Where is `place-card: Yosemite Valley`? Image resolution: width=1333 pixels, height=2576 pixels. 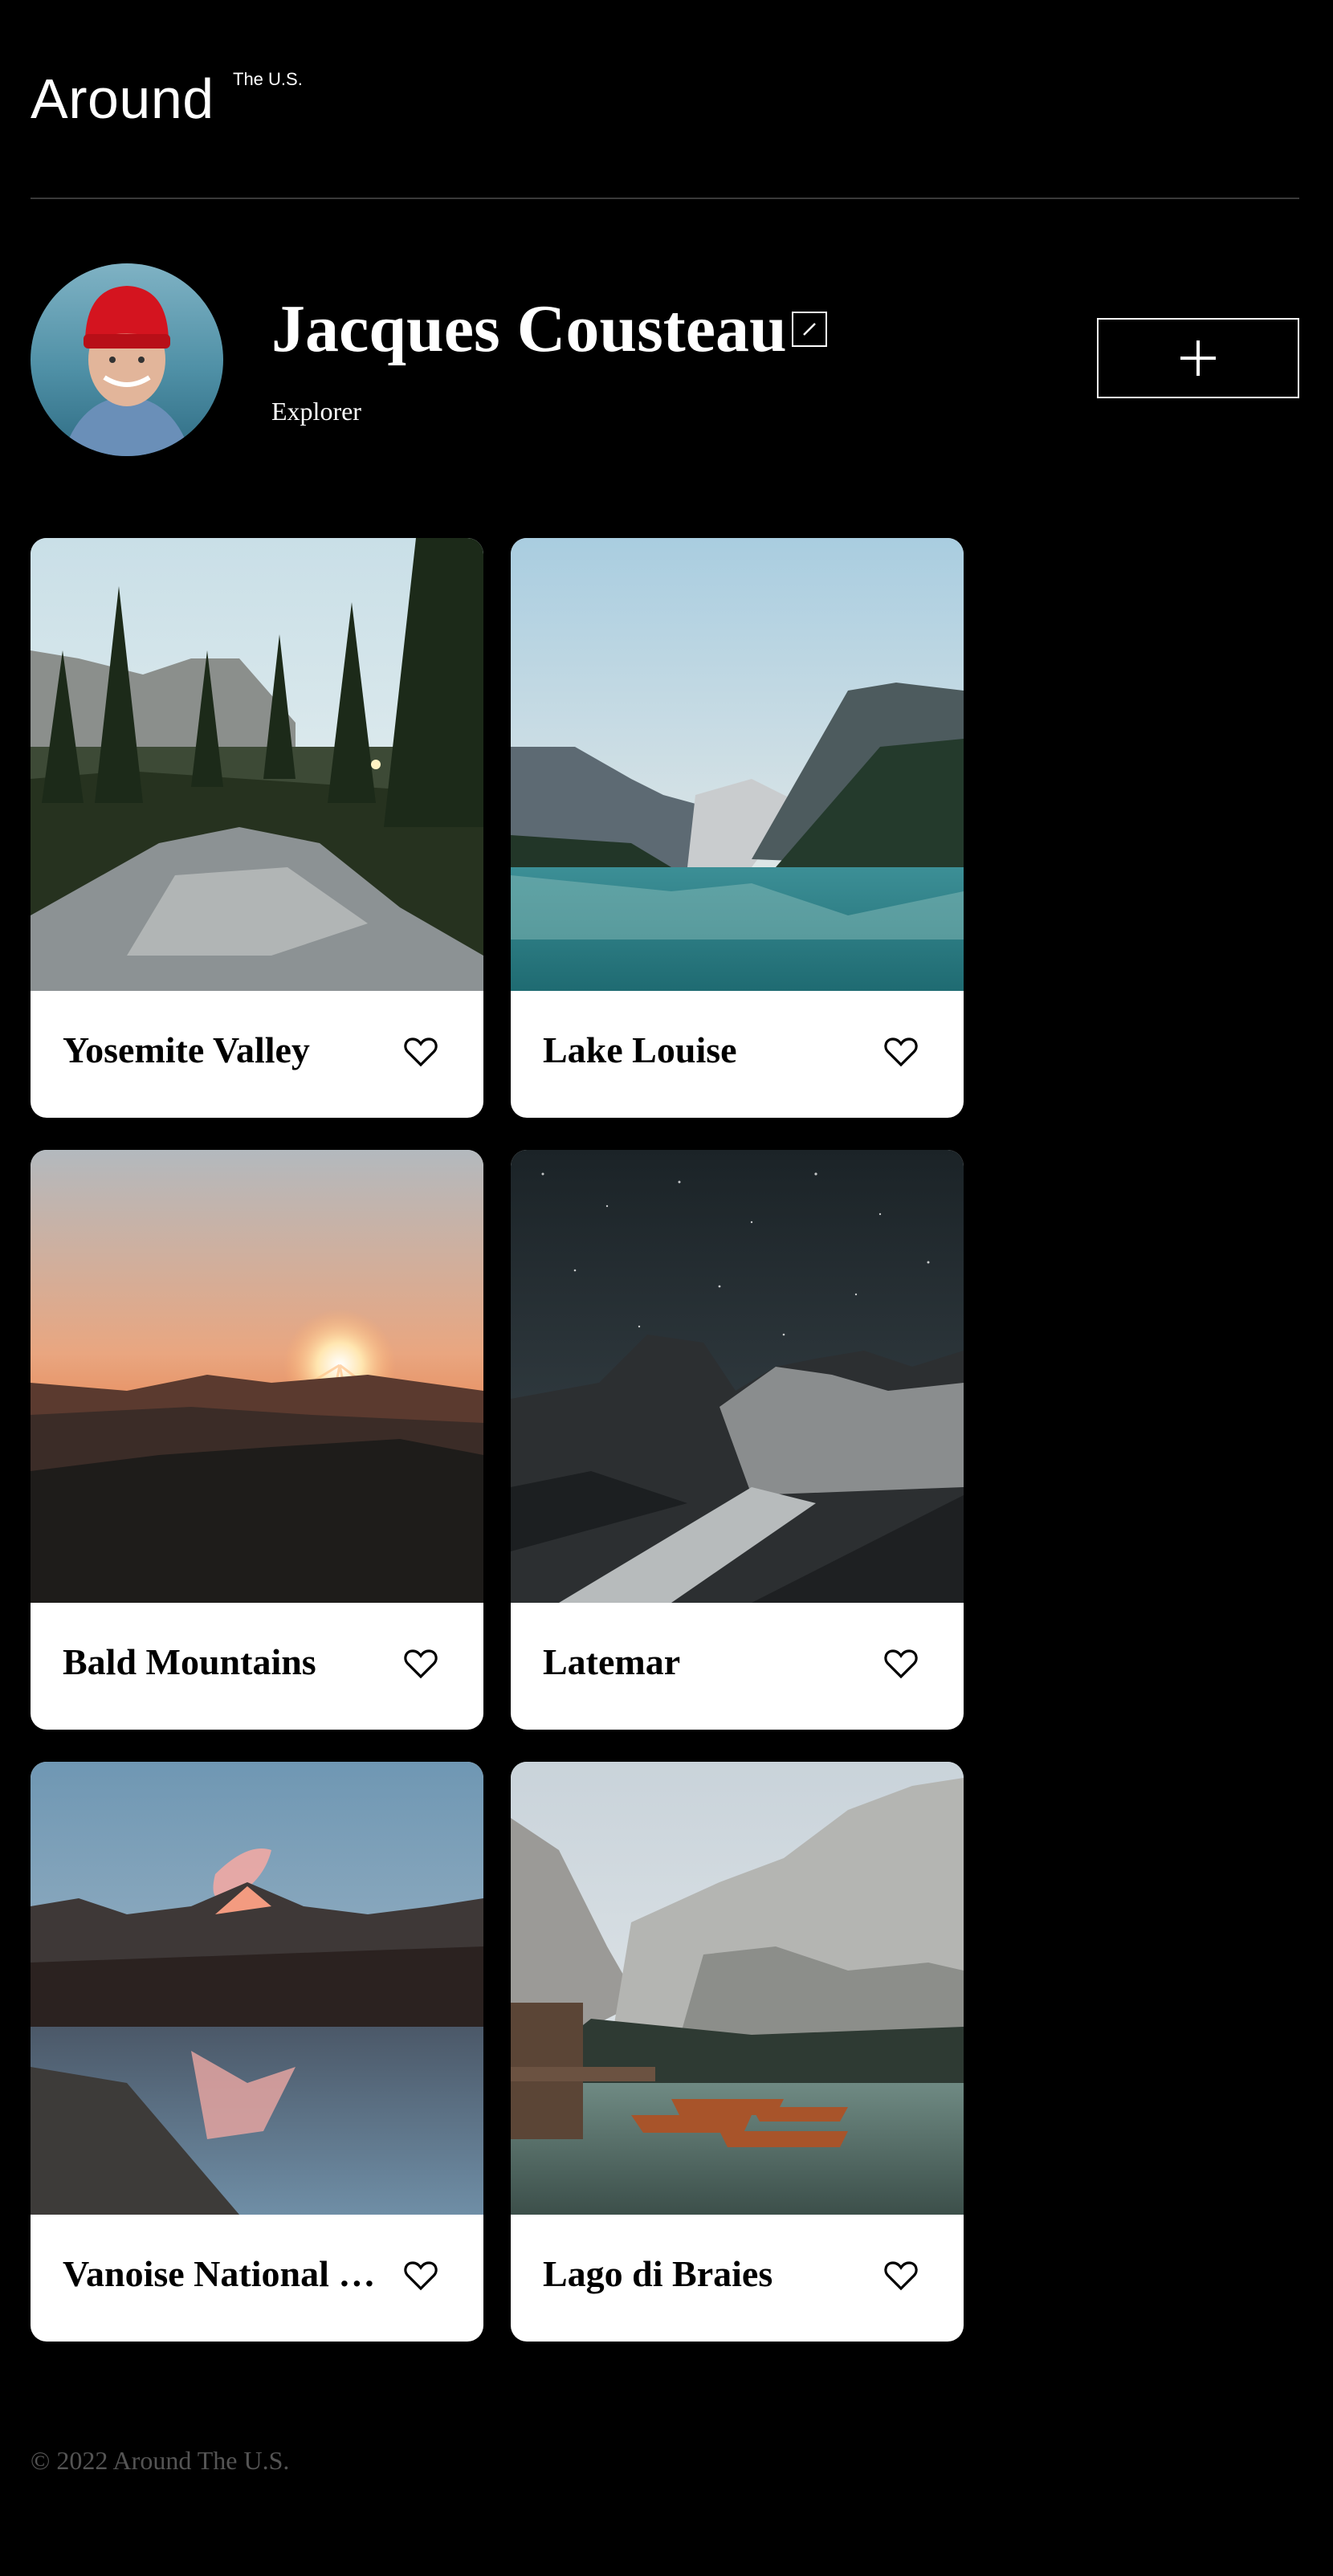 place-card: Yosemite Valley is located at coordinates (257, 828).